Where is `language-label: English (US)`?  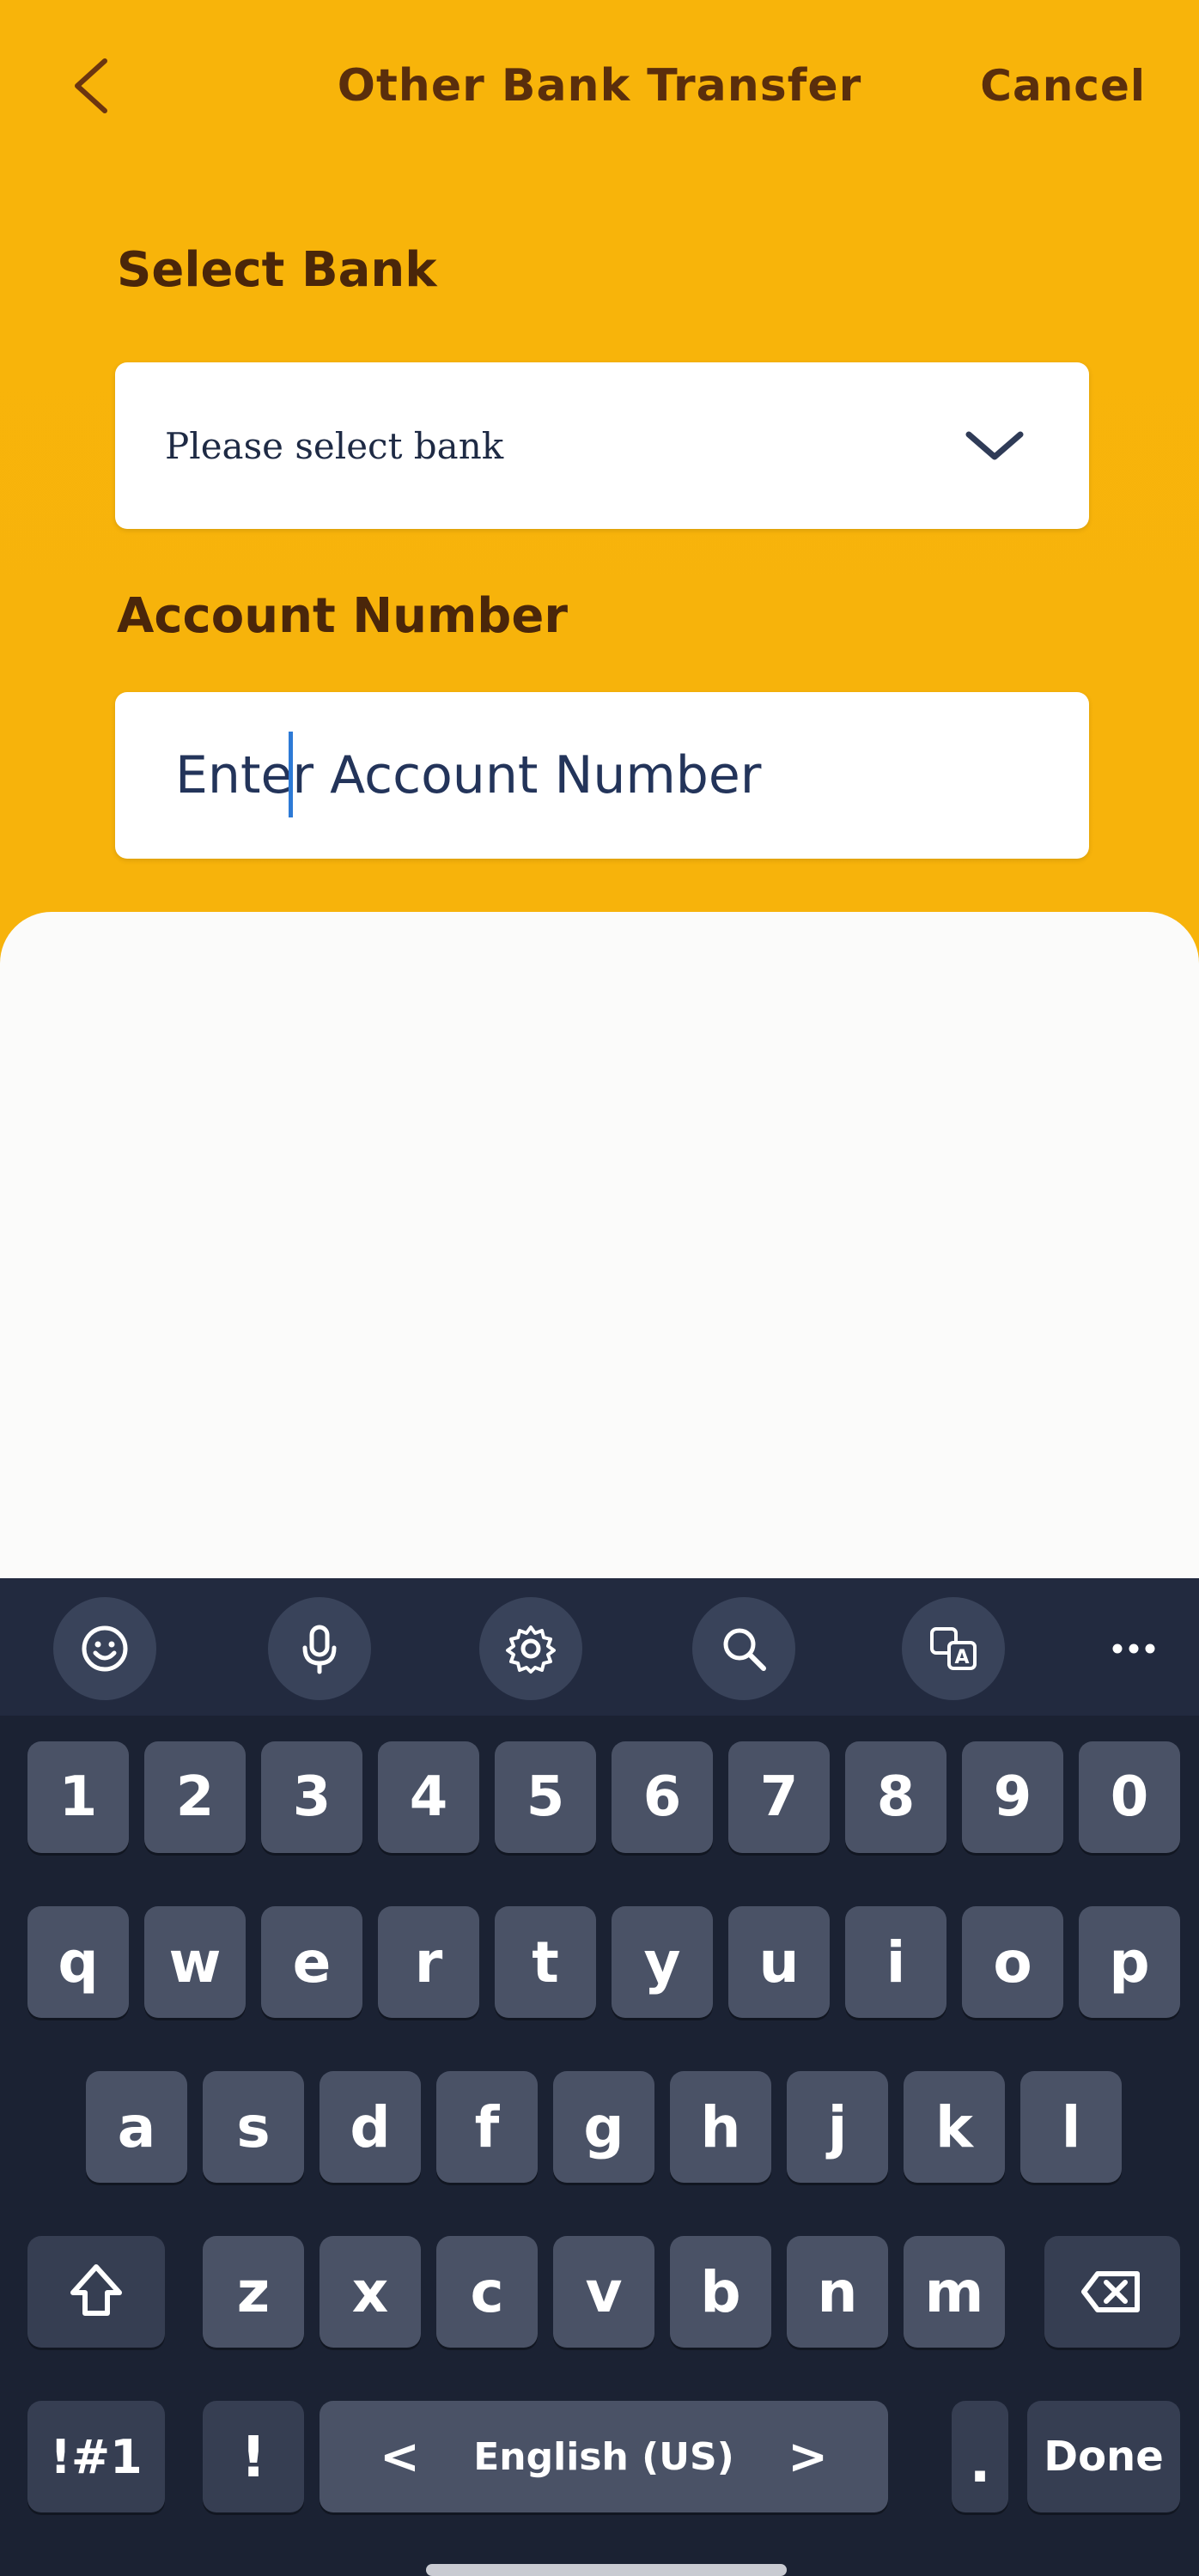
language-label: English (US) is located at coordinates (603, 2456).